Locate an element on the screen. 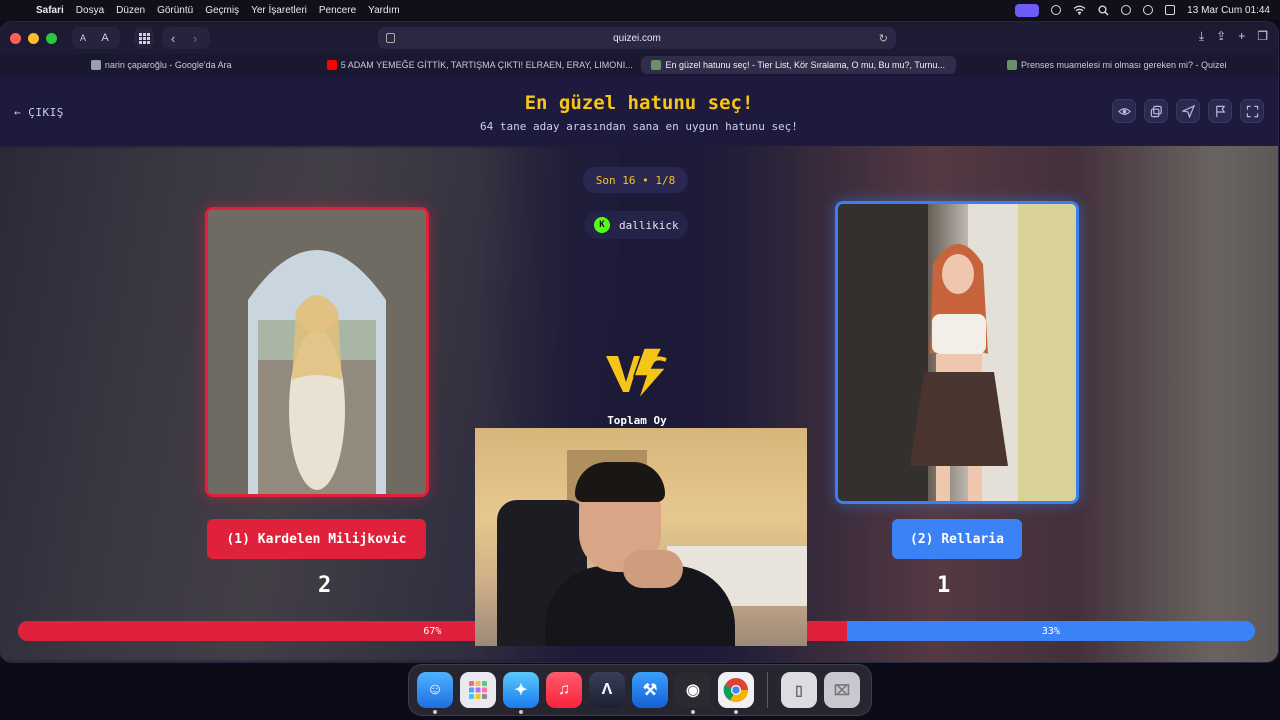 This screenshot has height=720, width=1280. left-percentage-label: 67% is located at coordinates (432, 631).